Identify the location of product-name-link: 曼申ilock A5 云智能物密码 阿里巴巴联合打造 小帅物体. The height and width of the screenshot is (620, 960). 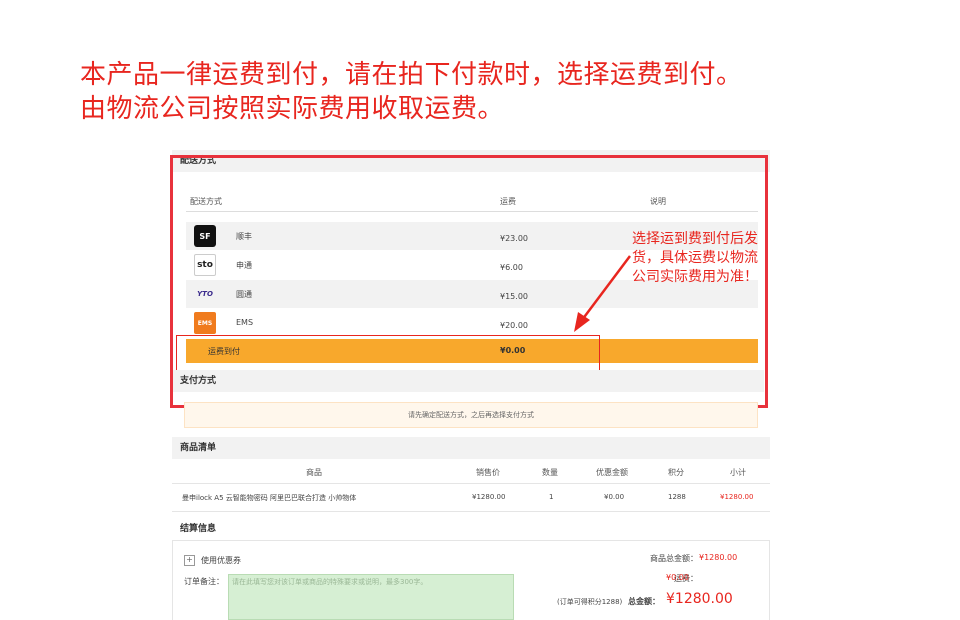
(269, 498).